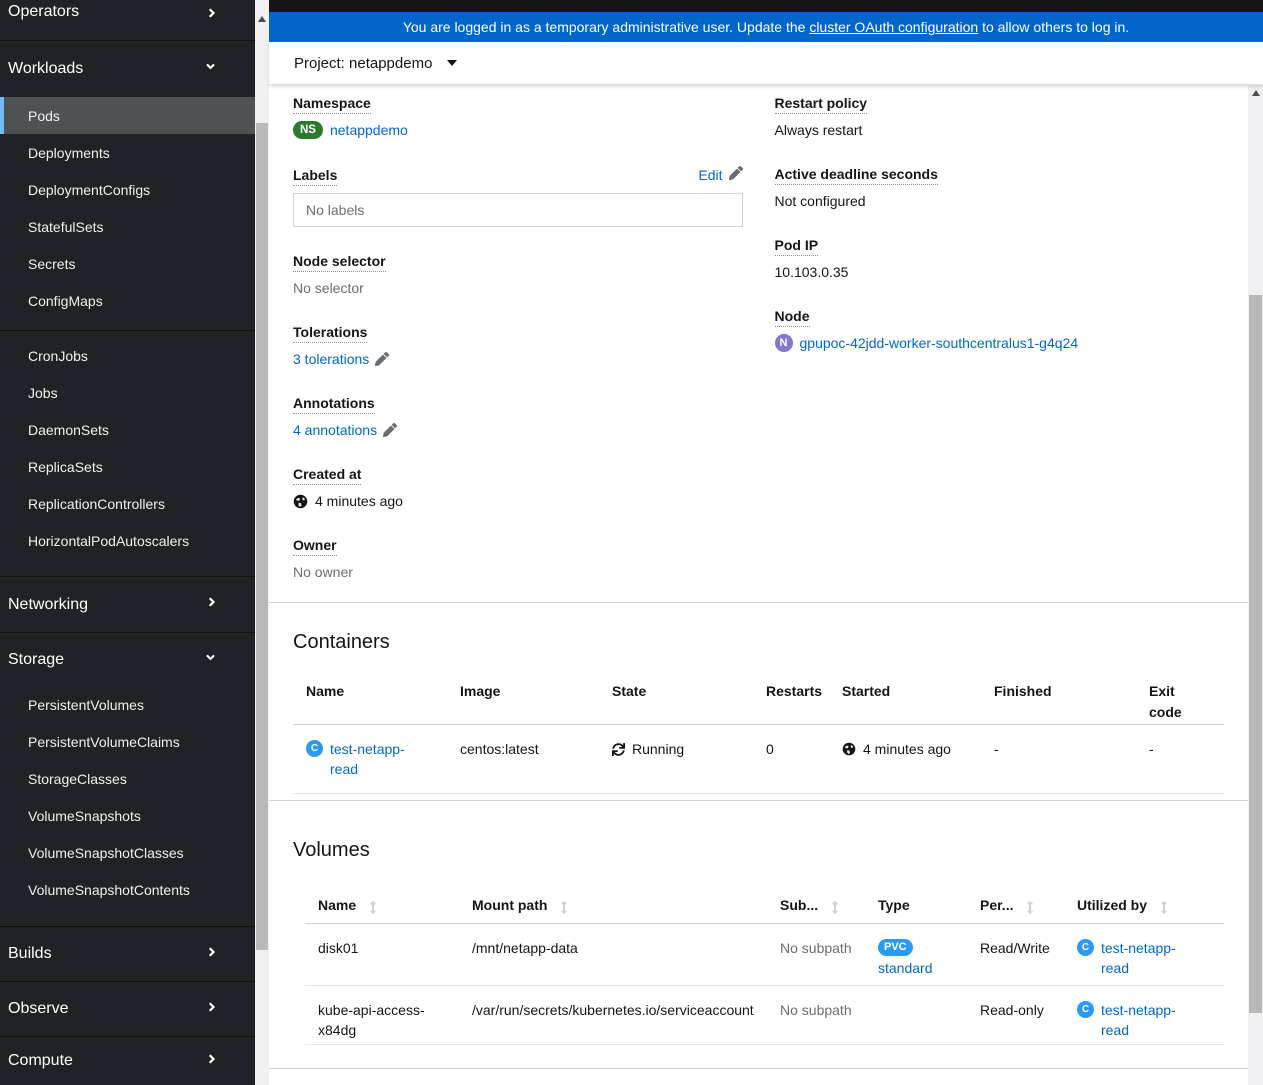 The image size is (1263, 1085). Describe the element at coordinates (518, 488) in the screenshot. I see `detail-created-at: Created at 4 minutes ago` at that location.